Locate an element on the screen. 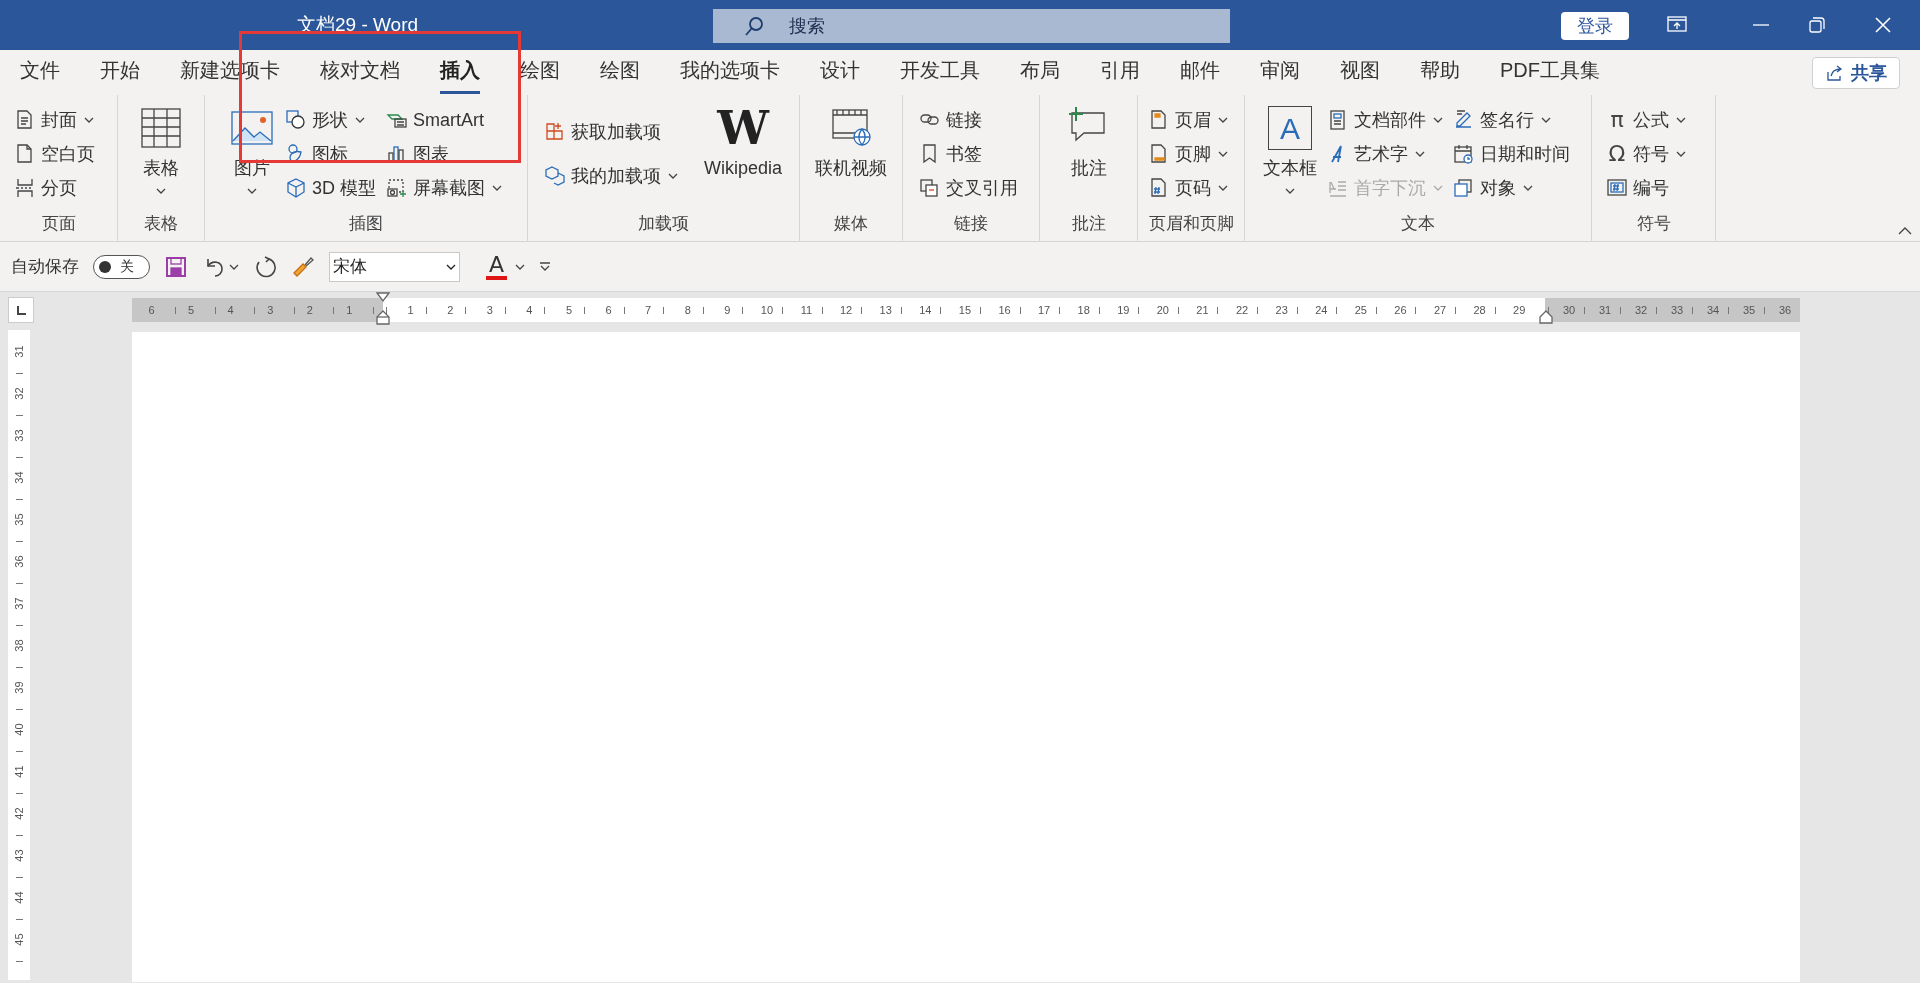  vertical-ruler: 31 32 33 34 35 36 37 38 39 40 41 42 43 44 45 is located at coordinates (19, 655).